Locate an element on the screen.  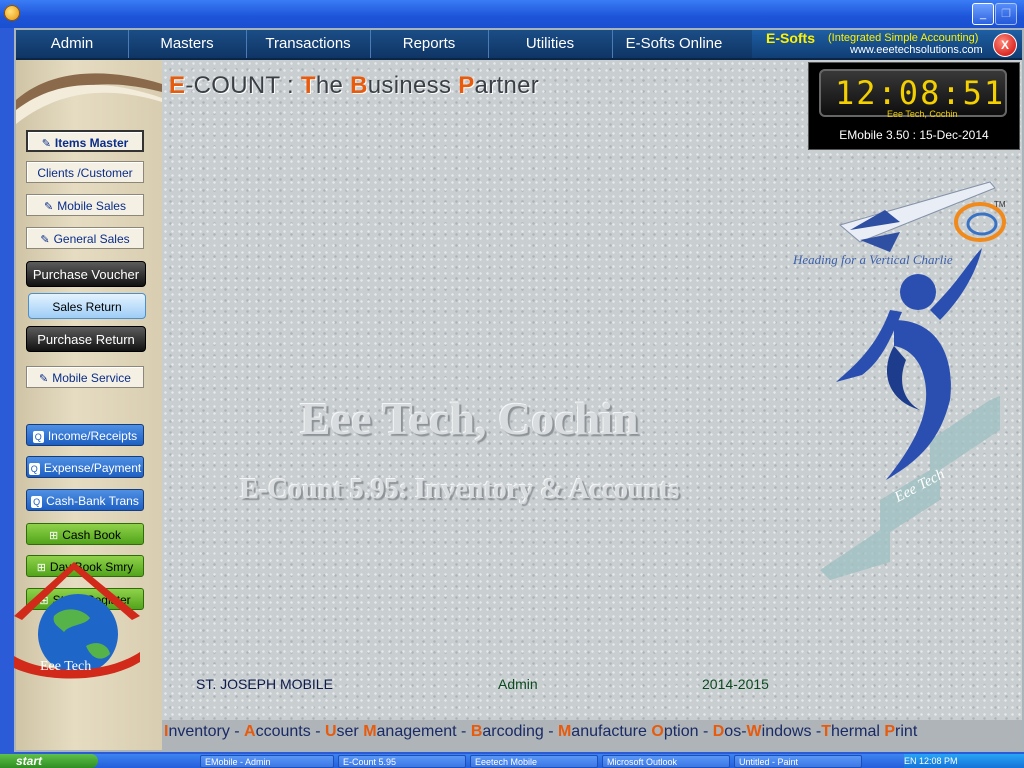
cart-icon: ⊞ is located at coordinates (54, 536).